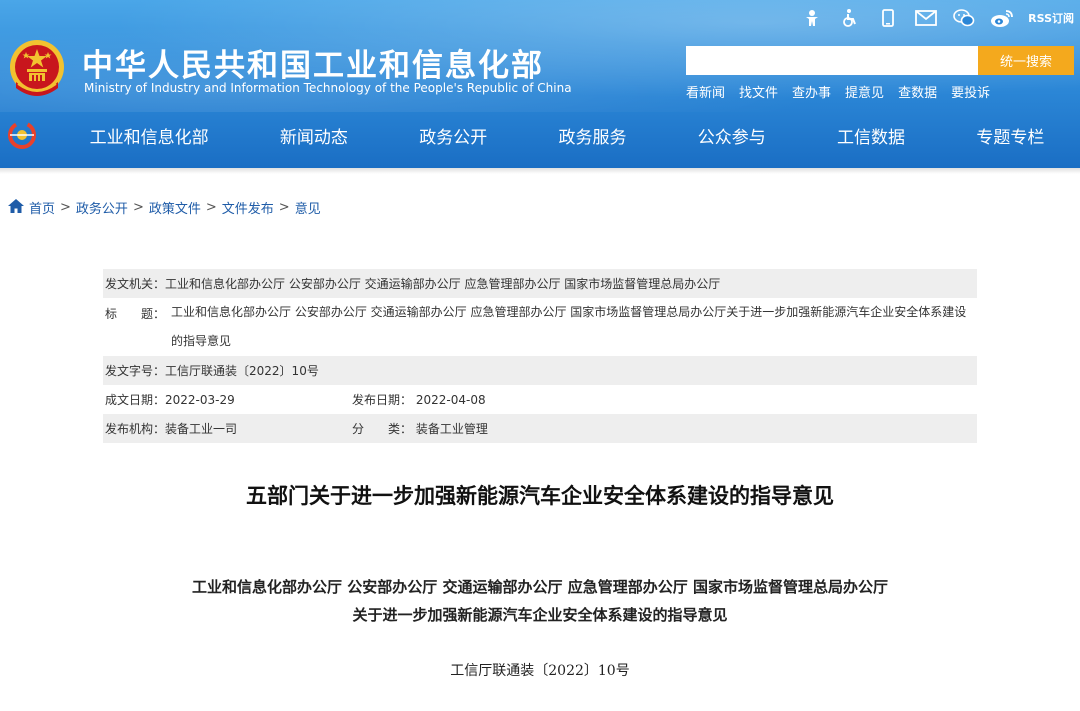 This screenshot has width=1080, height=711. Describe the element at coordinates (16, 207) in the screenshot. I see `home-icon` at that location.